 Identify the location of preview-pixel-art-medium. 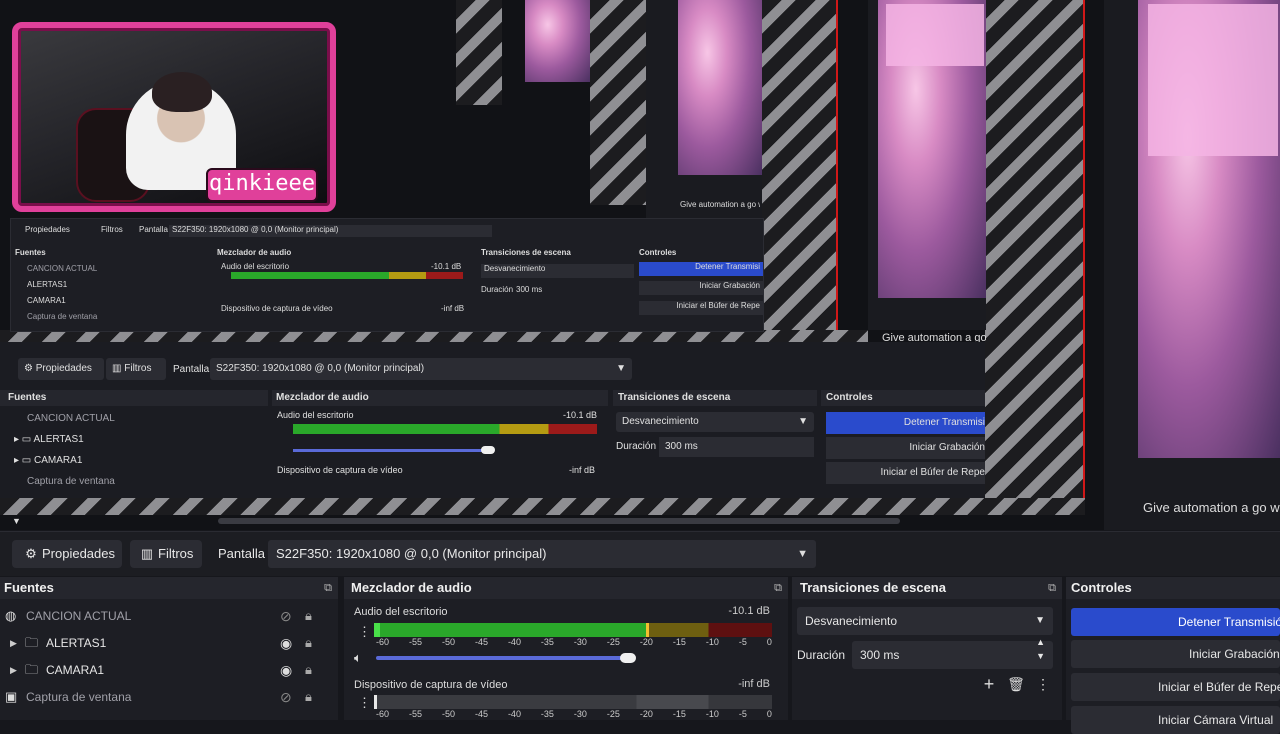
(935, 35).